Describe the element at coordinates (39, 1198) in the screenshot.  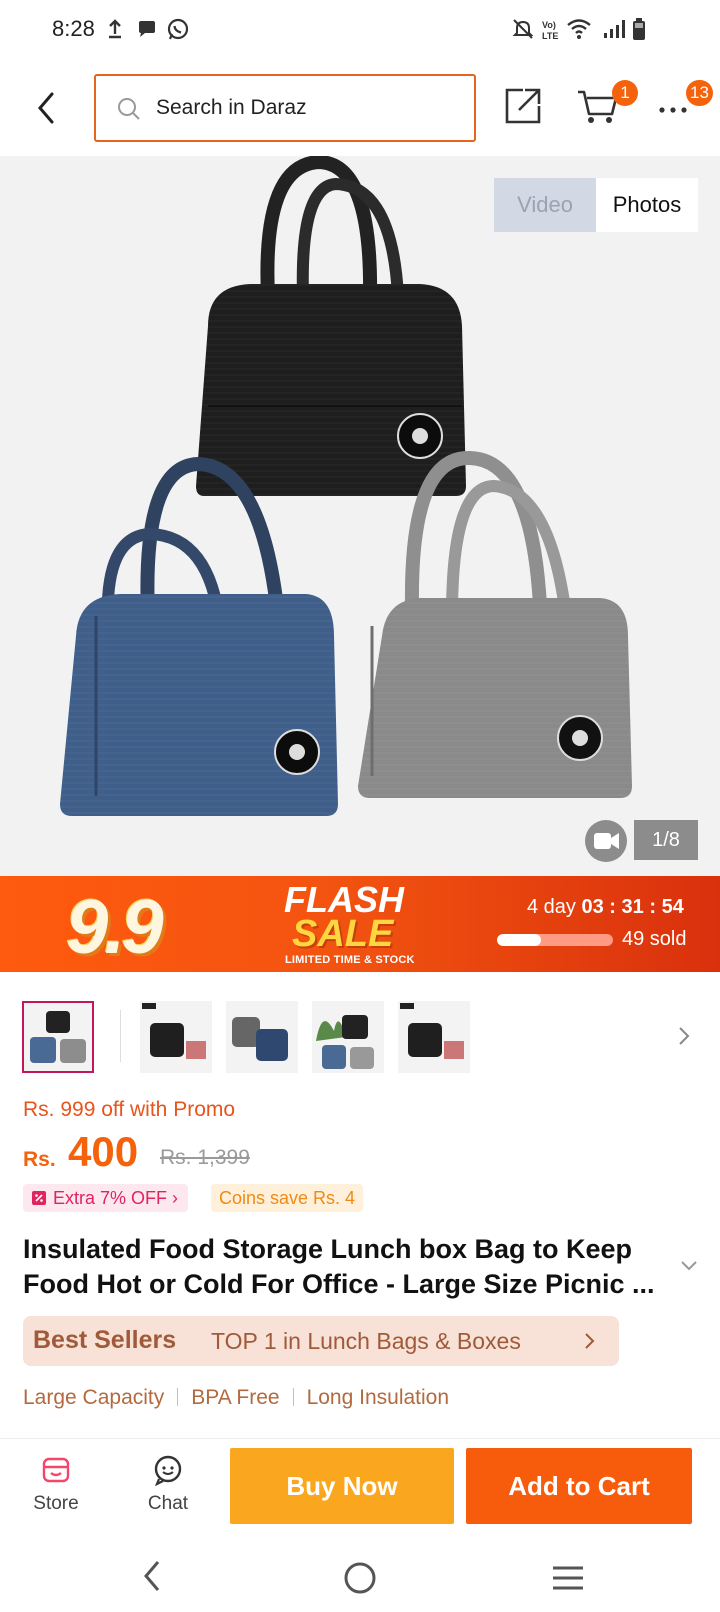
I see `coupon-icon` at that location.